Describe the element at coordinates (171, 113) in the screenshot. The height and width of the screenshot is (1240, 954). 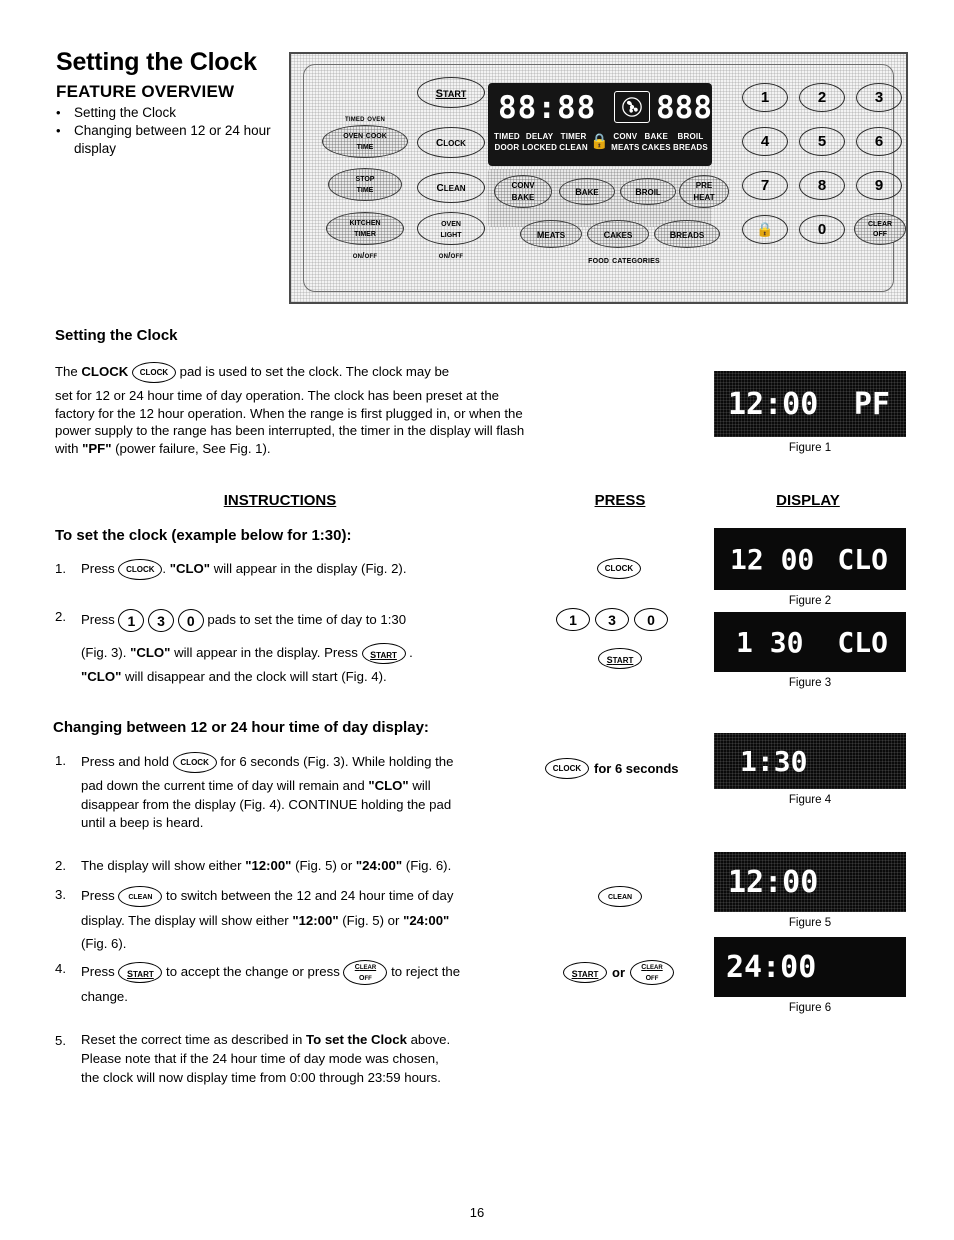
I see `list-item: • Setting the Clock` at that location.